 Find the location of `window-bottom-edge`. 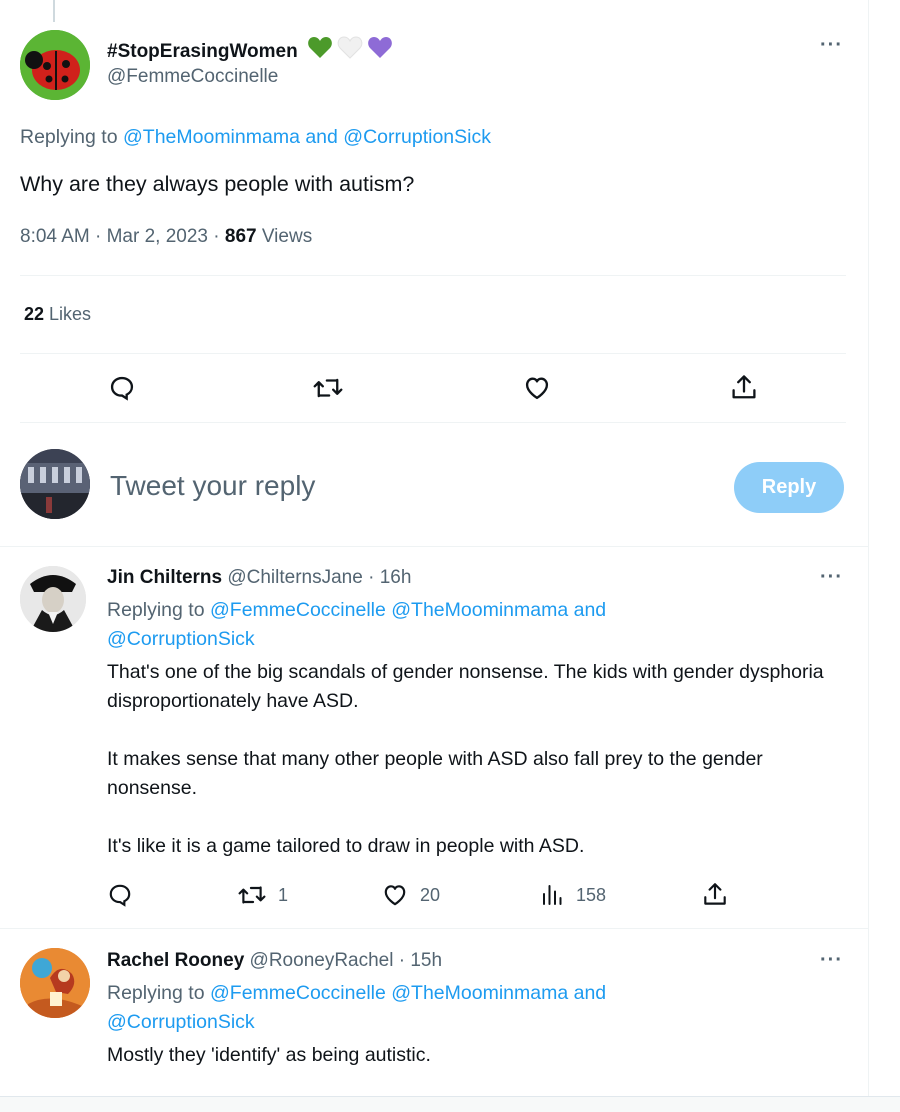

window-bottom-edge is located at coordinates (450, 1104).